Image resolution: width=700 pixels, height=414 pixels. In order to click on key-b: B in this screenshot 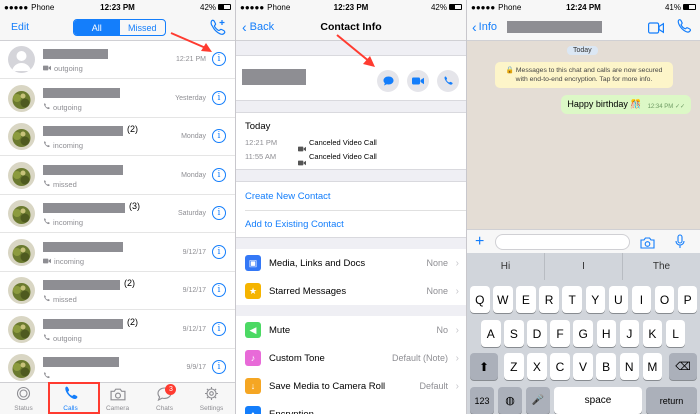, I will do `click(606, 366)`.